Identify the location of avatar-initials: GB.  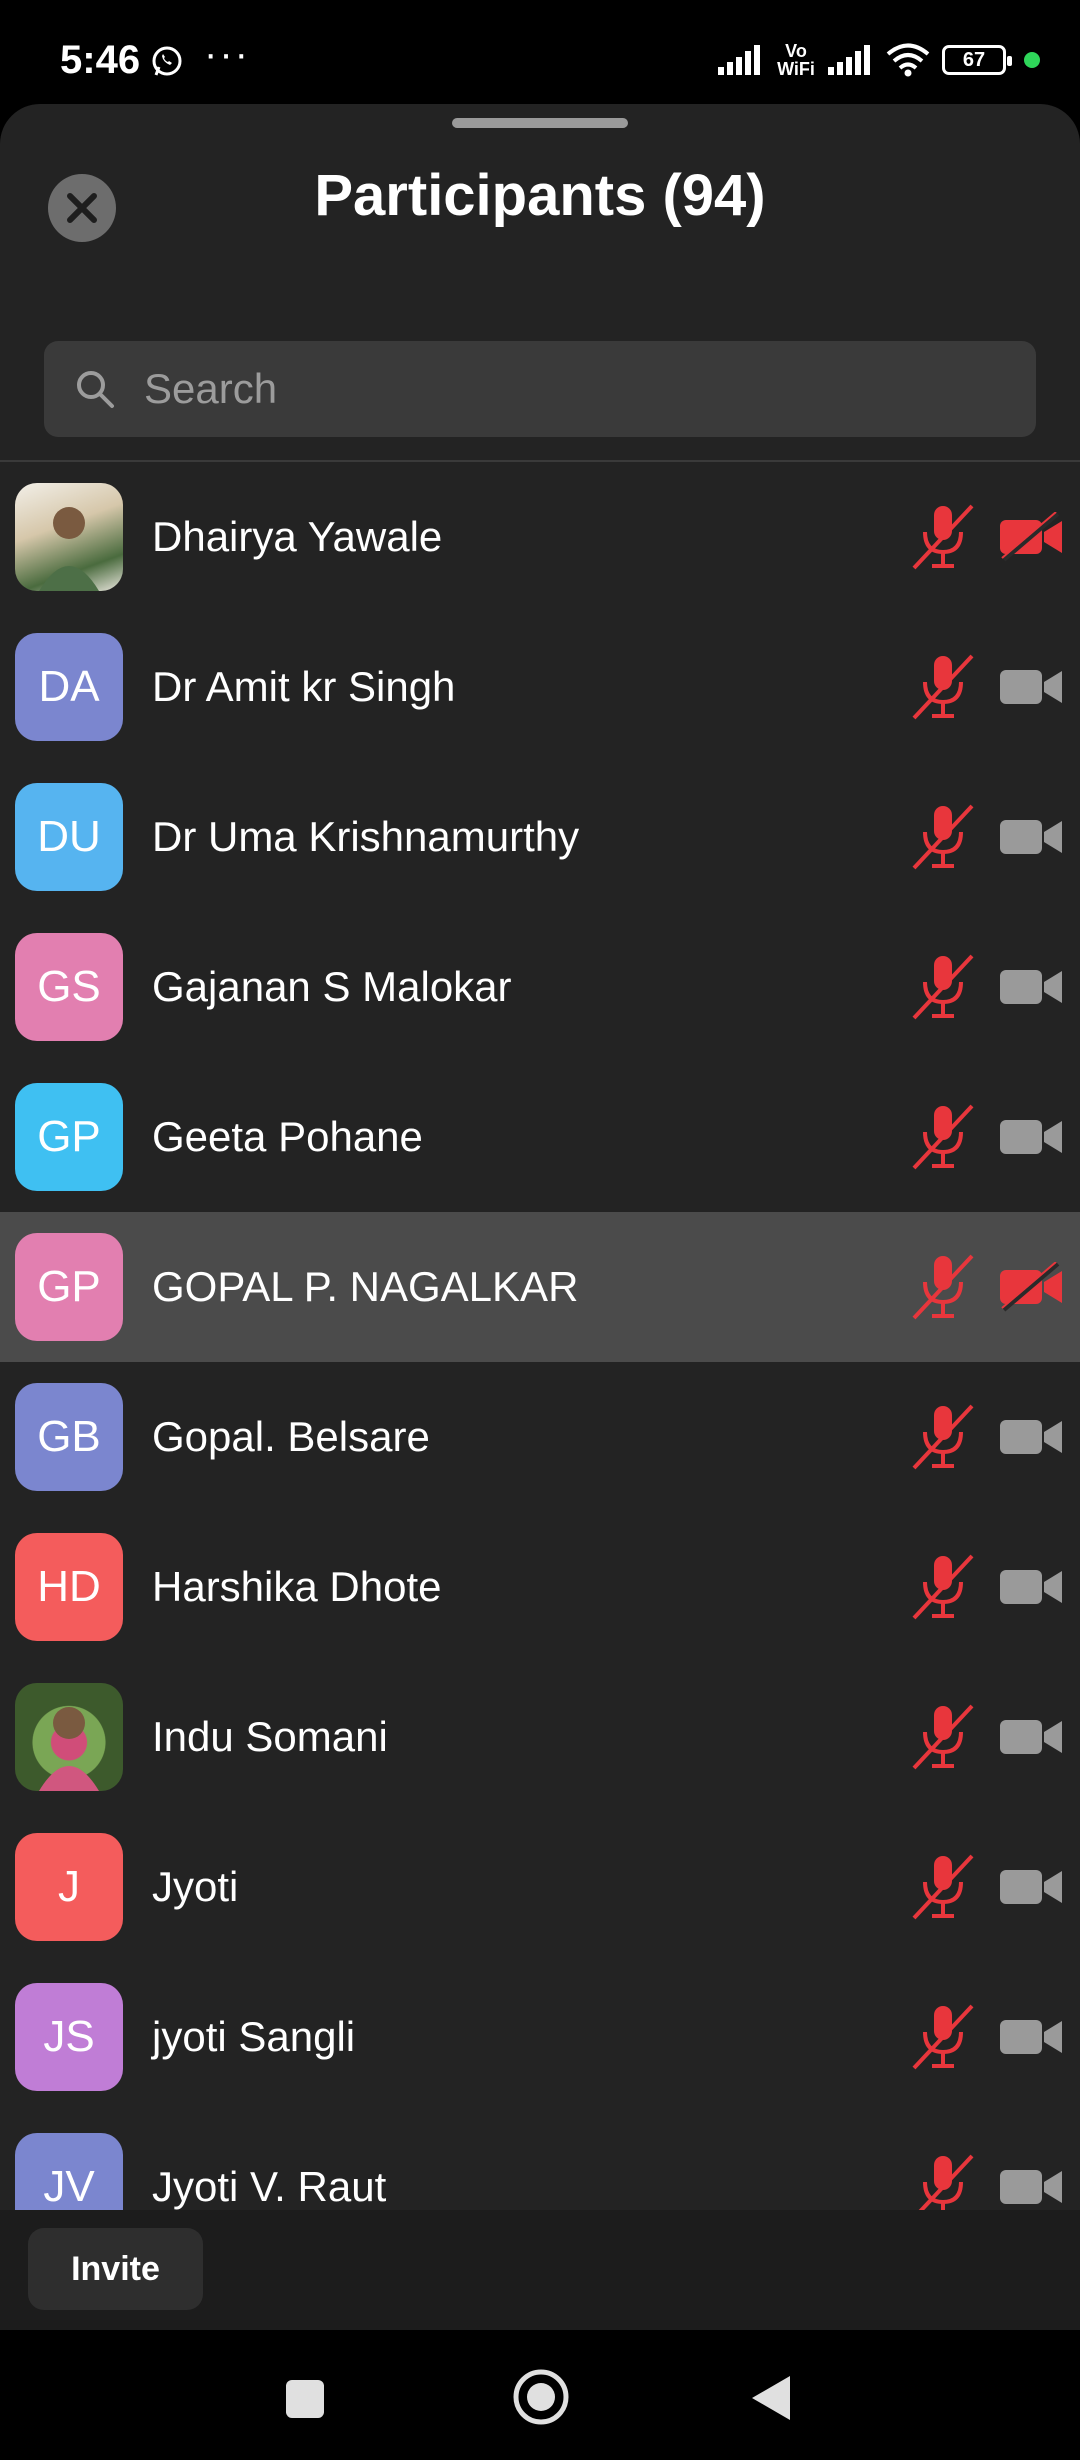
(69, 1436).